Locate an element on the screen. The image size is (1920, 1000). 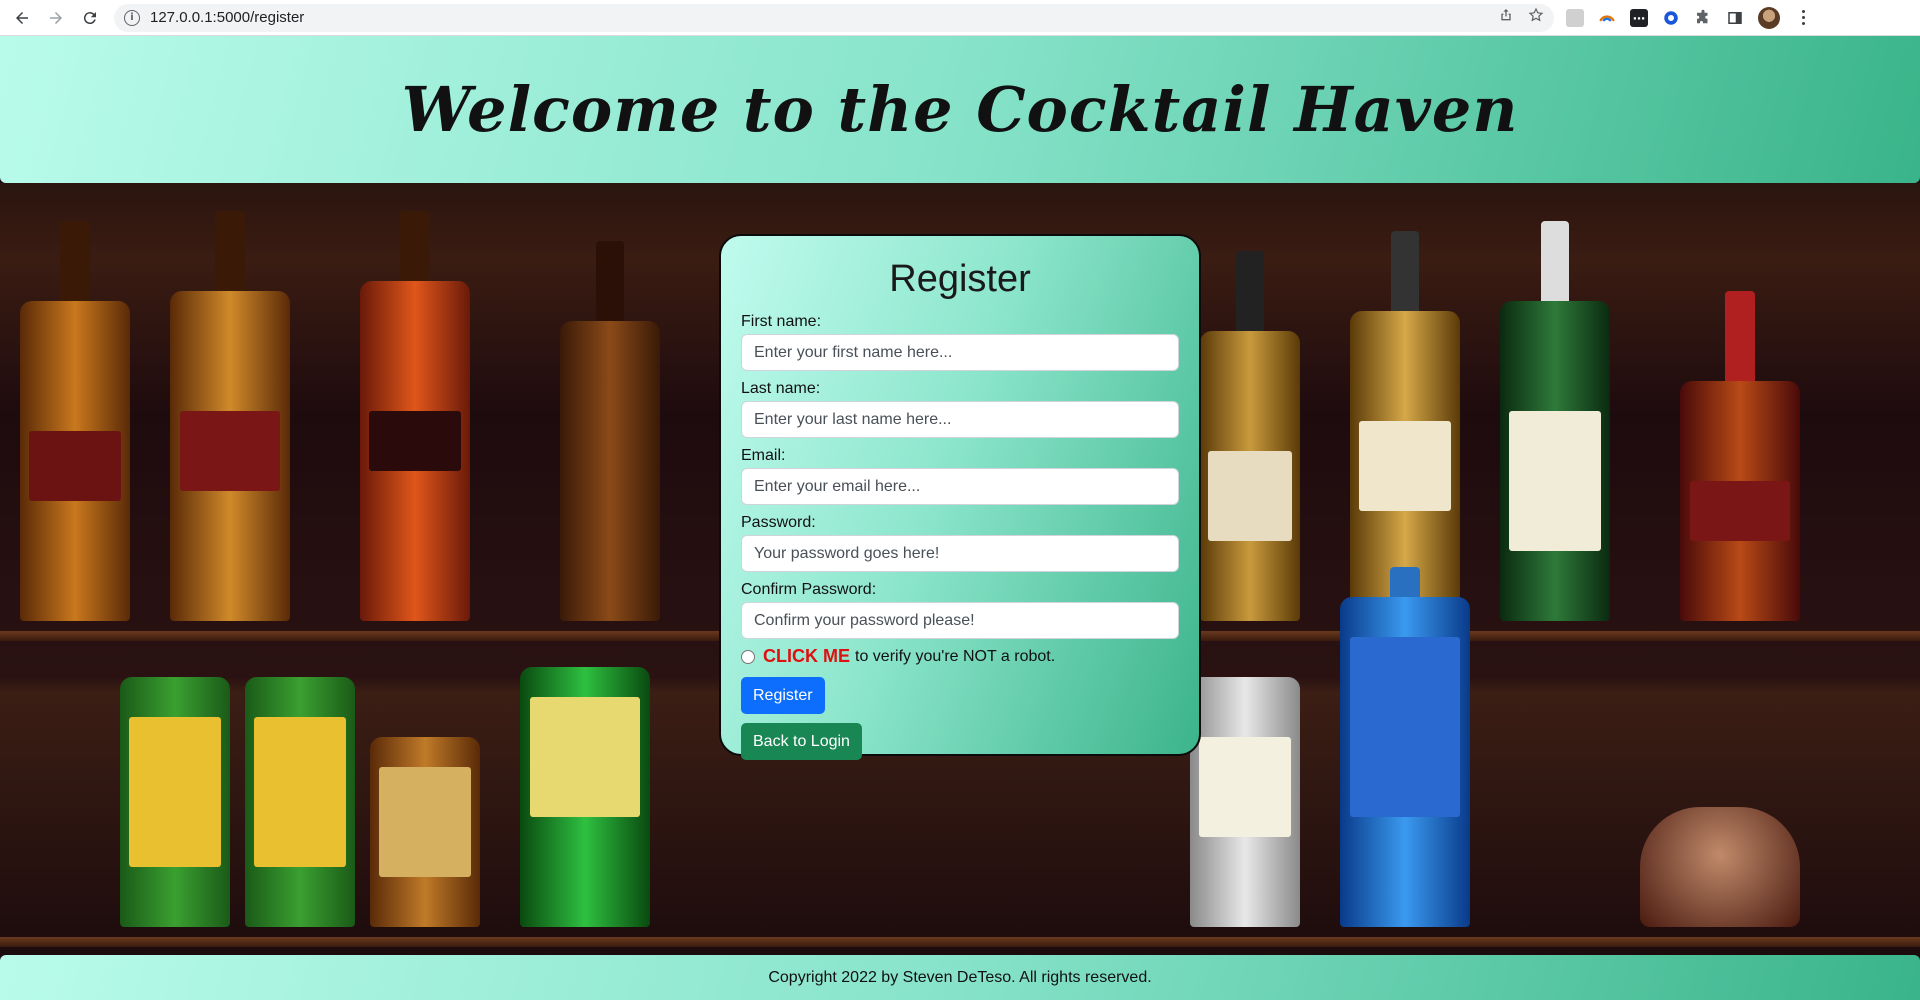
robot-check-row: CLICK ME to verify you're NOT a robot. is located at coordinates (960, 656).